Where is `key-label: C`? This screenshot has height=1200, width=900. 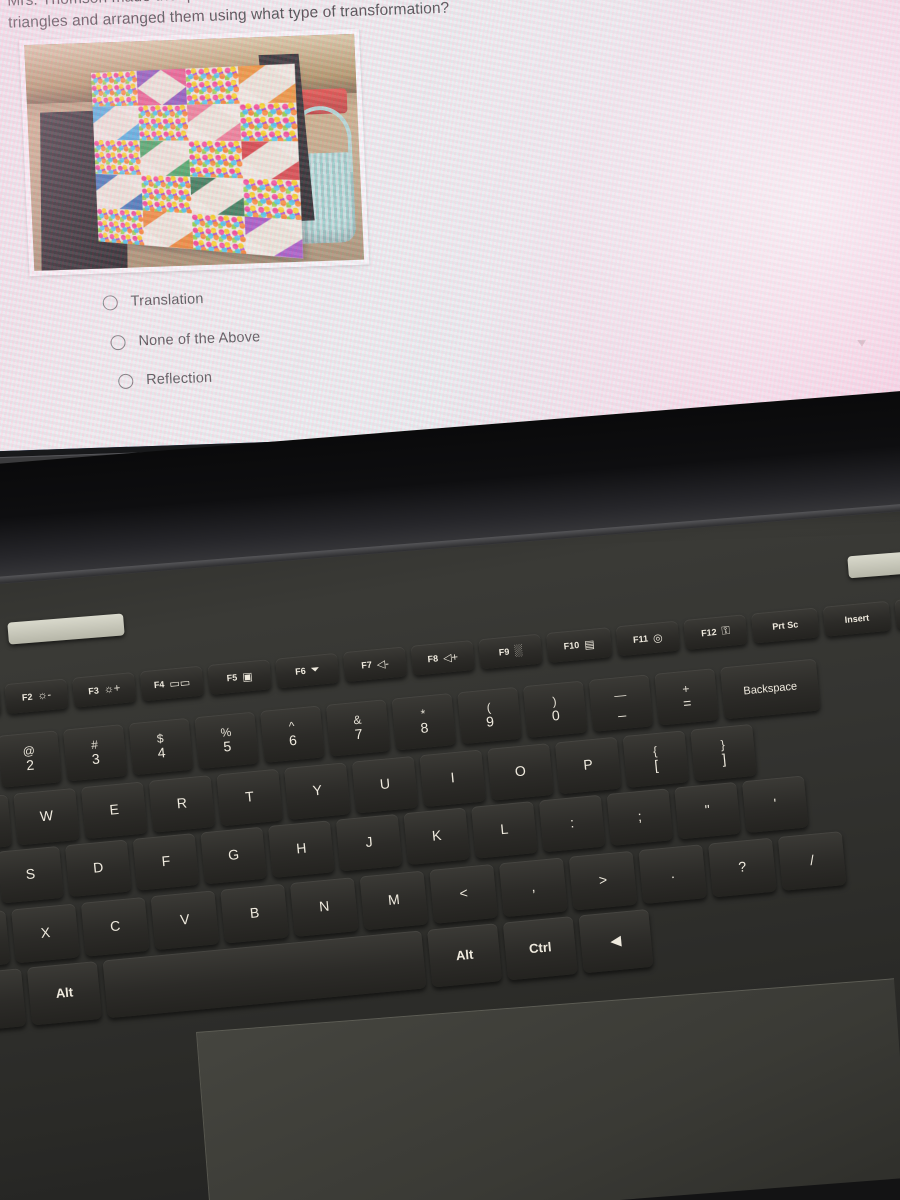 key-label: C is located at coordinates (115, 926).